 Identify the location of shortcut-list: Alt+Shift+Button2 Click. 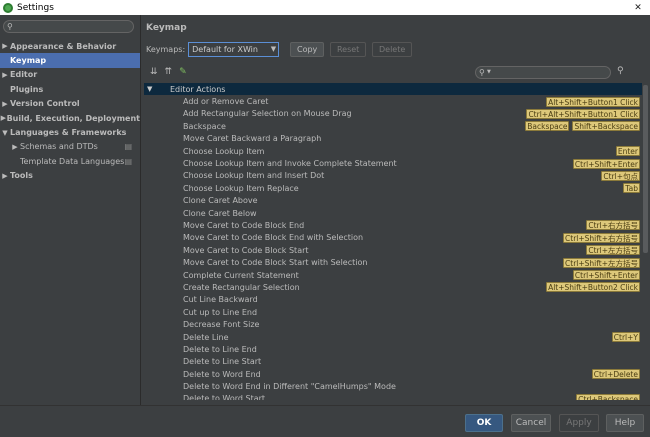
(593, 287).